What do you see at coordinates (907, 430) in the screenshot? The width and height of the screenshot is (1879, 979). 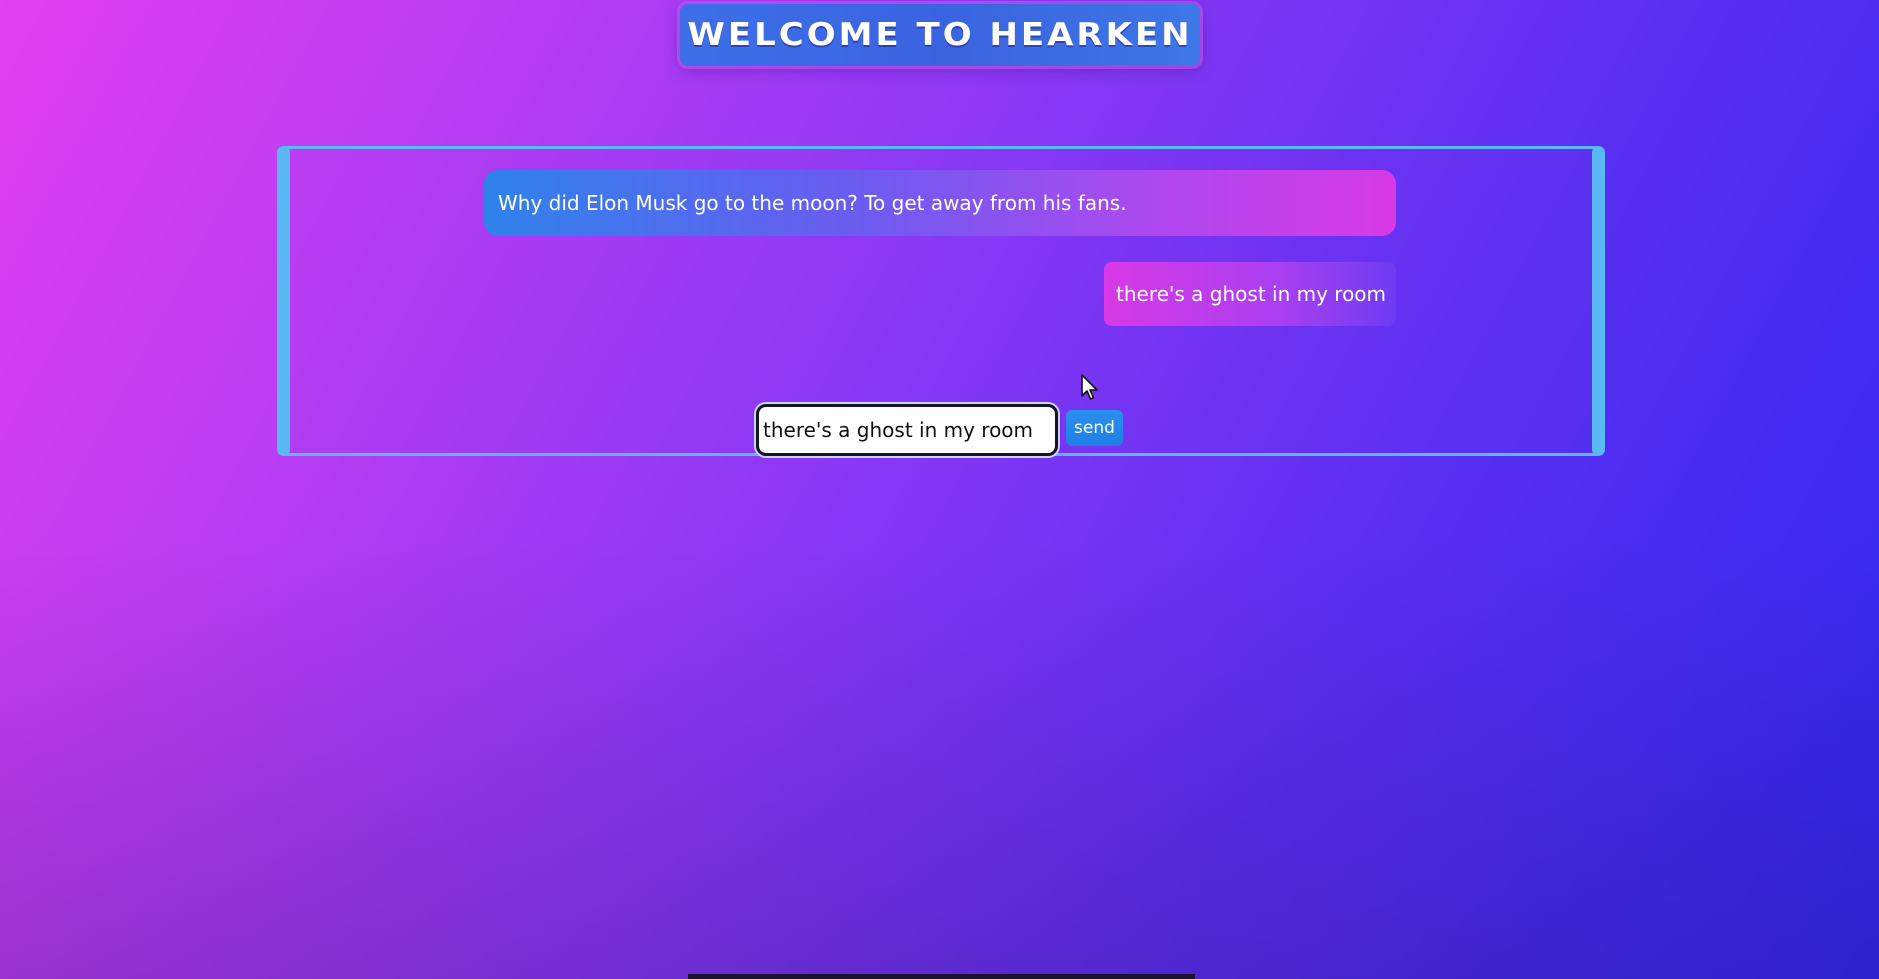 I see `message-input` at bounding box center [907, 430].